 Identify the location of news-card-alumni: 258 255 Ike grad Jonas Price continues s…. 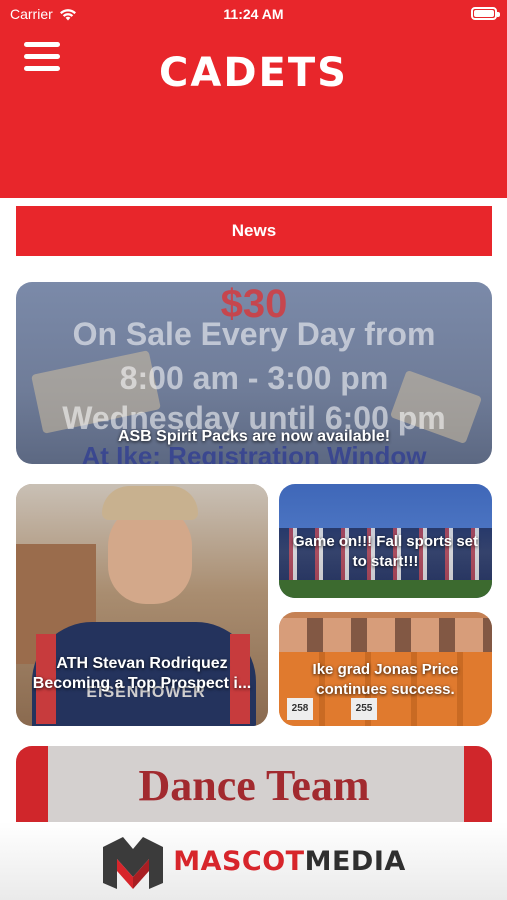
(385, 669).